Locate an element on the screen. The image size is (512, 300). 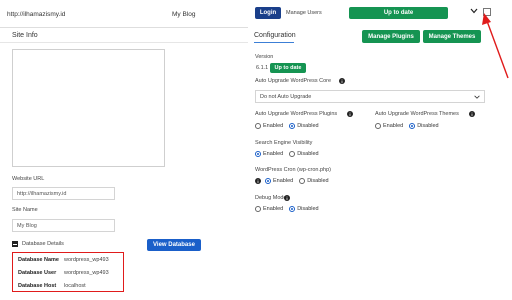
minus-square-icon is located at coordinates (15, 244).